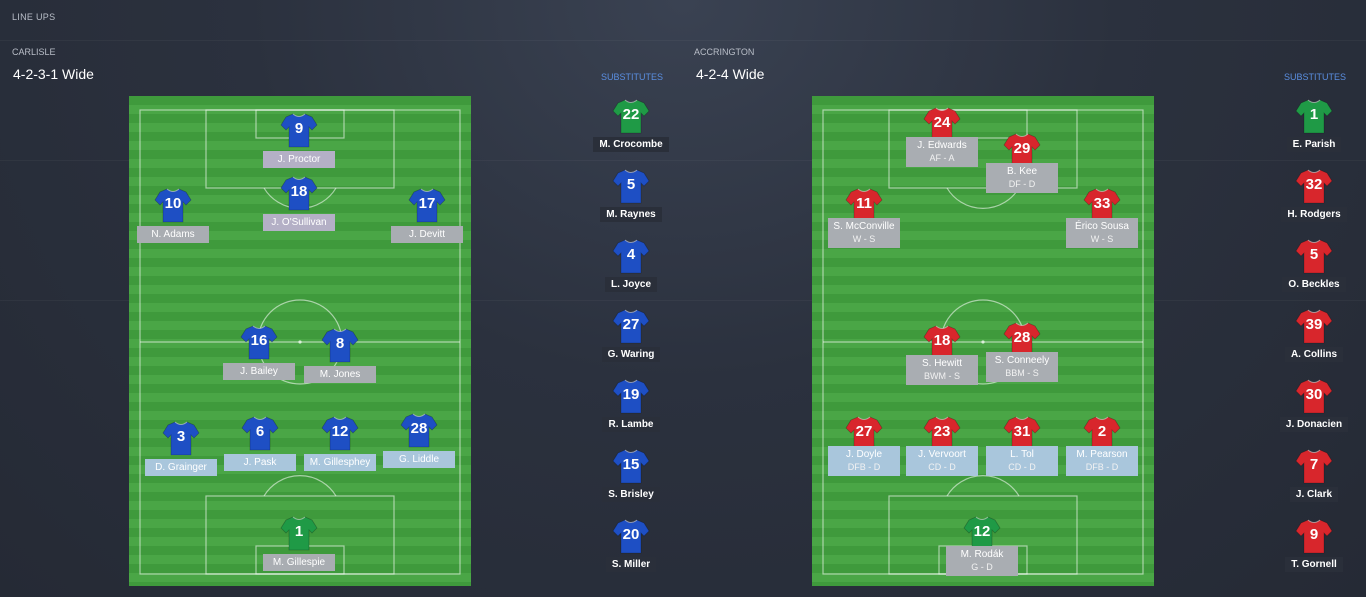  I want to click on substitute-name: J. Clark, so click(1314, 494).